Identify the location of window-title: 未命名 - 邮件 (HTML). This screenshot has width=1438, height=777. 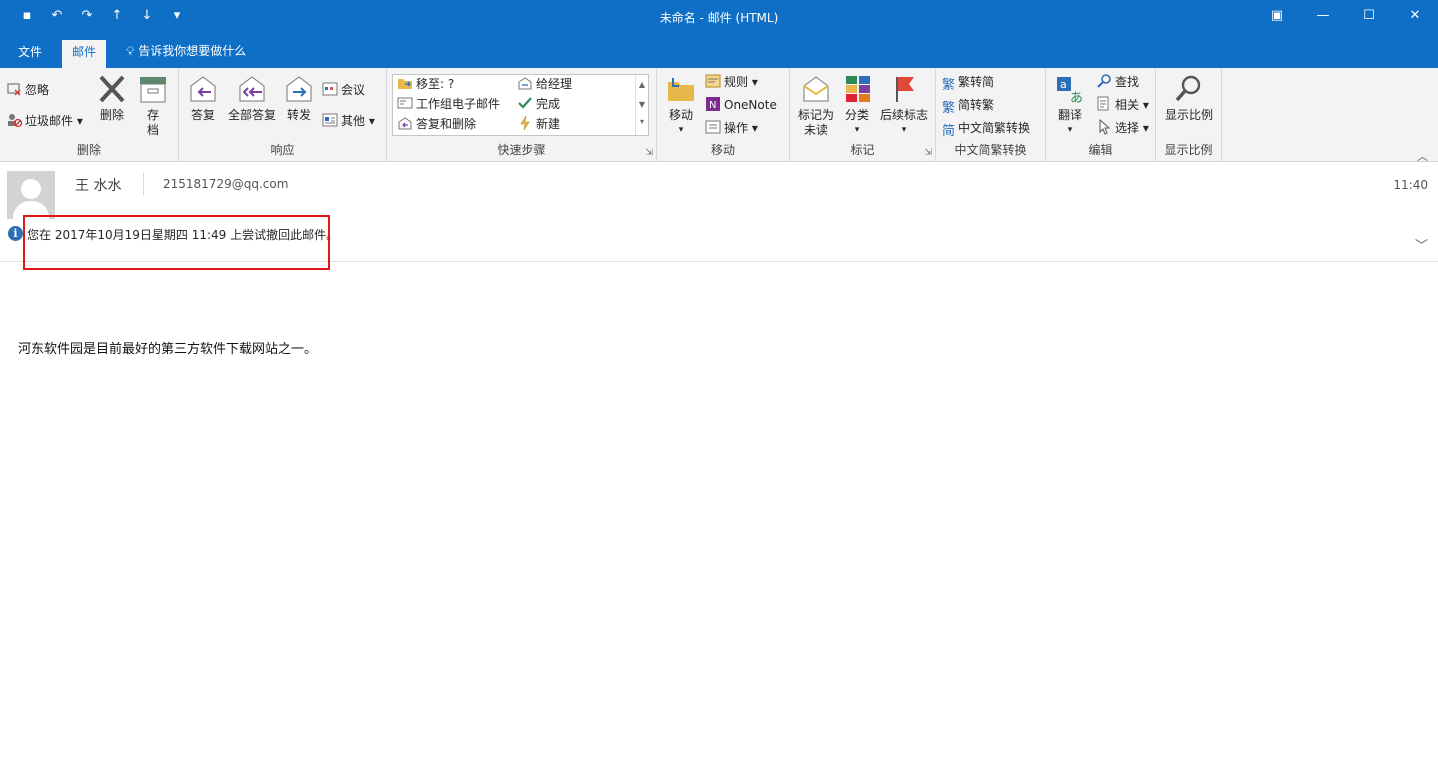
(719, 18).